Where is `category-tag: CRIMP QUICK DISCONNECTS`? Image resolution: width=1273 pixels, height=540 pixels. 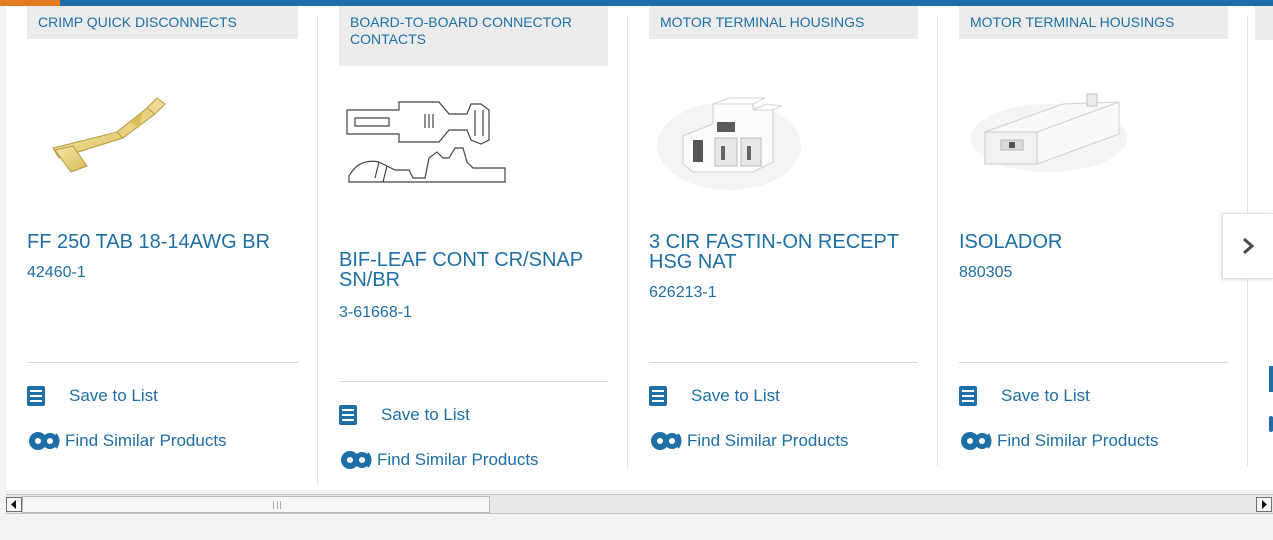
category-tag: CRIMP QUICK DISCONNECTS is located at coordinates (162, 22).